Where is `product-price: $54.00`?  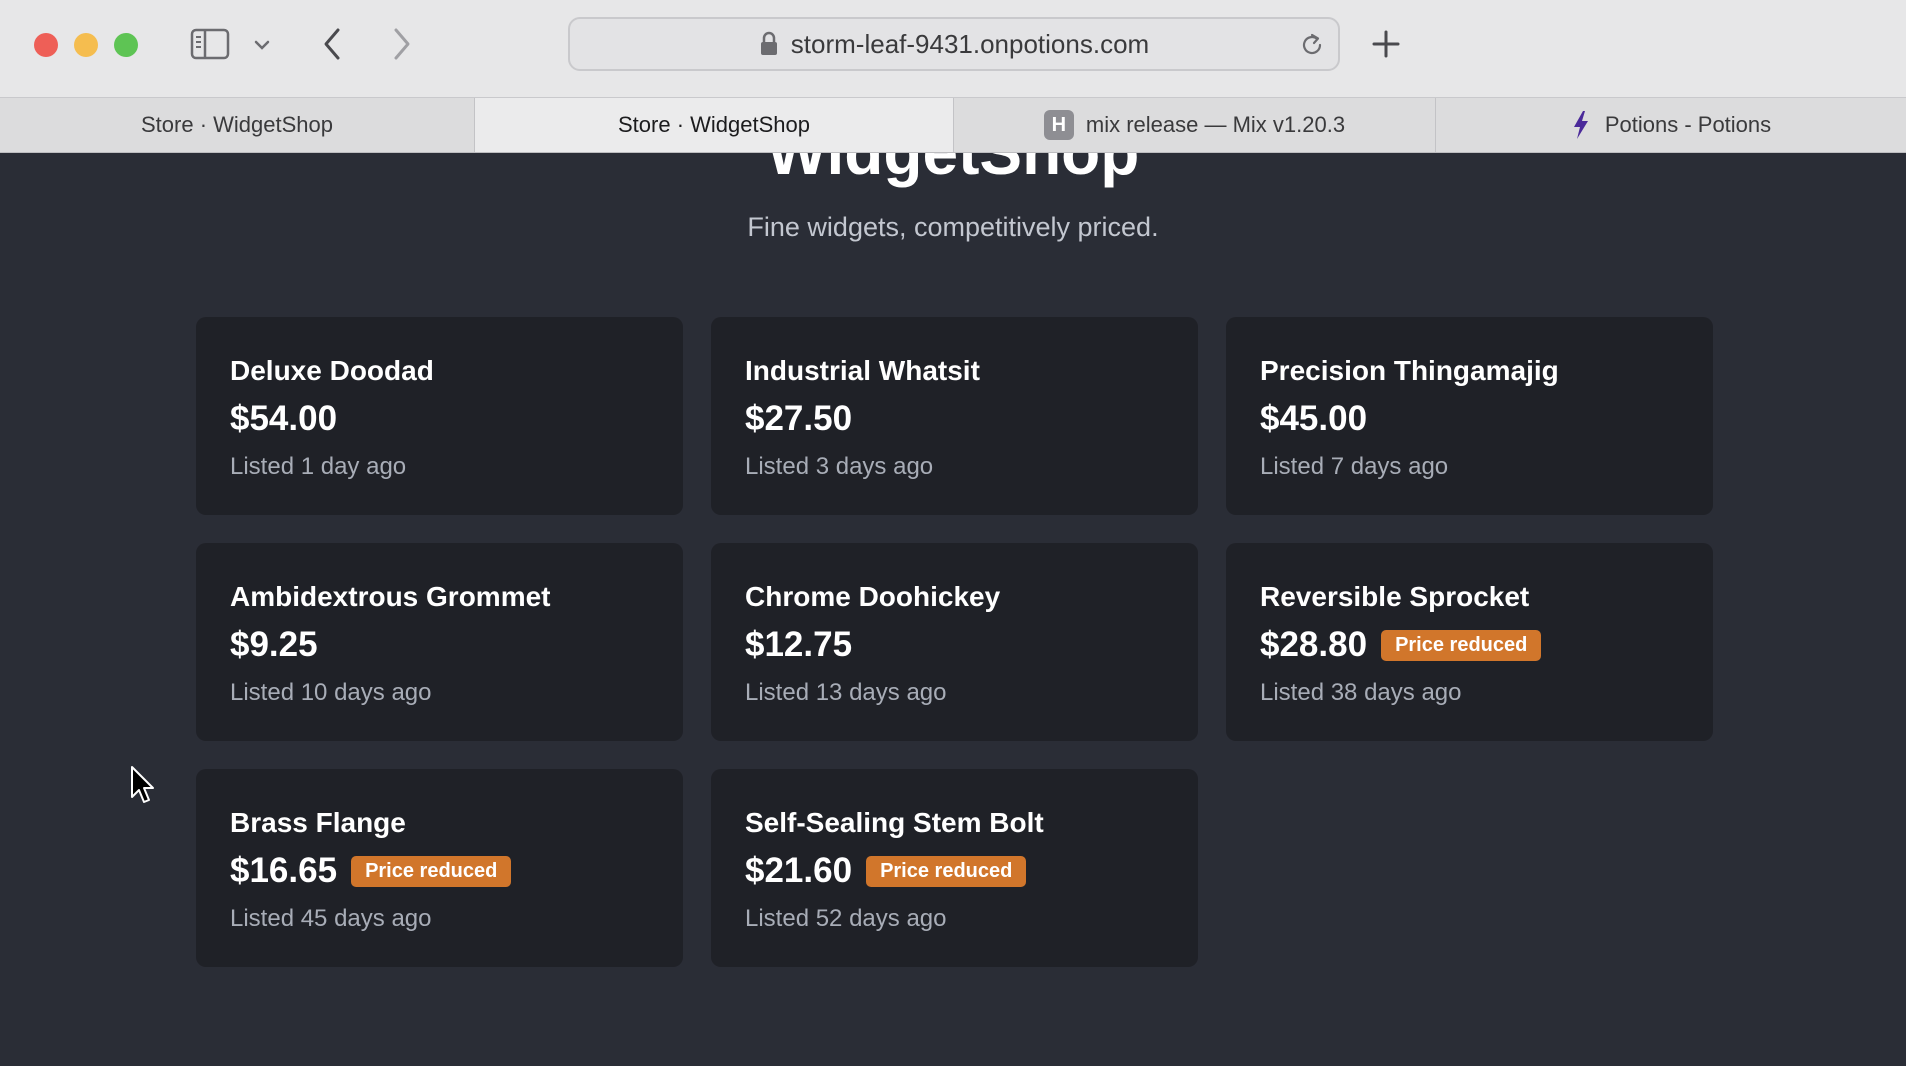 product-price: $54.00 is located at coordinates (284, 418).